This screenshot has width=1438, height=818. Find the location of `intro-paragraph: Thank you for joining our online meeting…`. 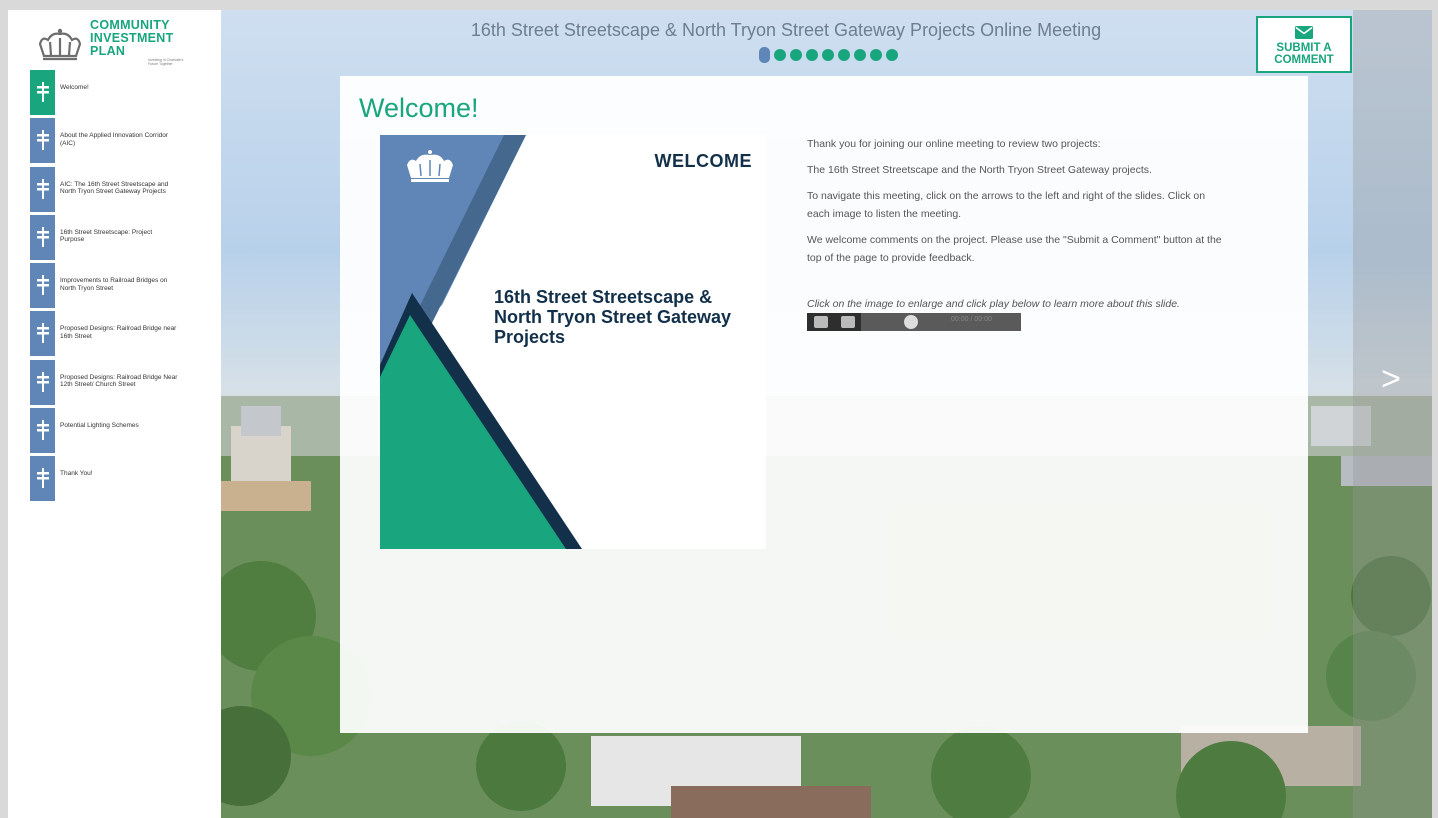

intro-paragraph: Thank you for joining our online meeting… is located at coordinates (954, 144).